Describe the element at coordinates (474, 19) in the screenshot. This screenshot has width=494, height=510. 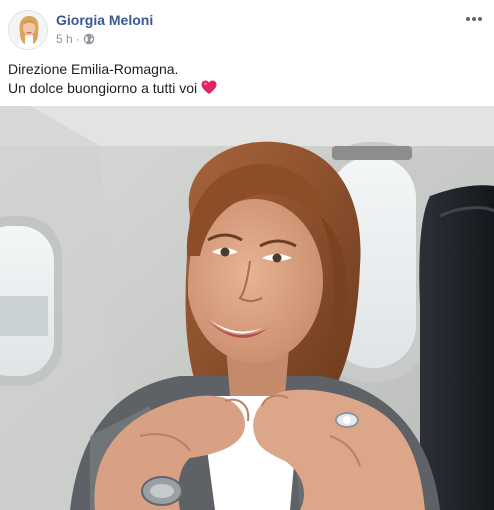
I see `more-options-icon` at that location.